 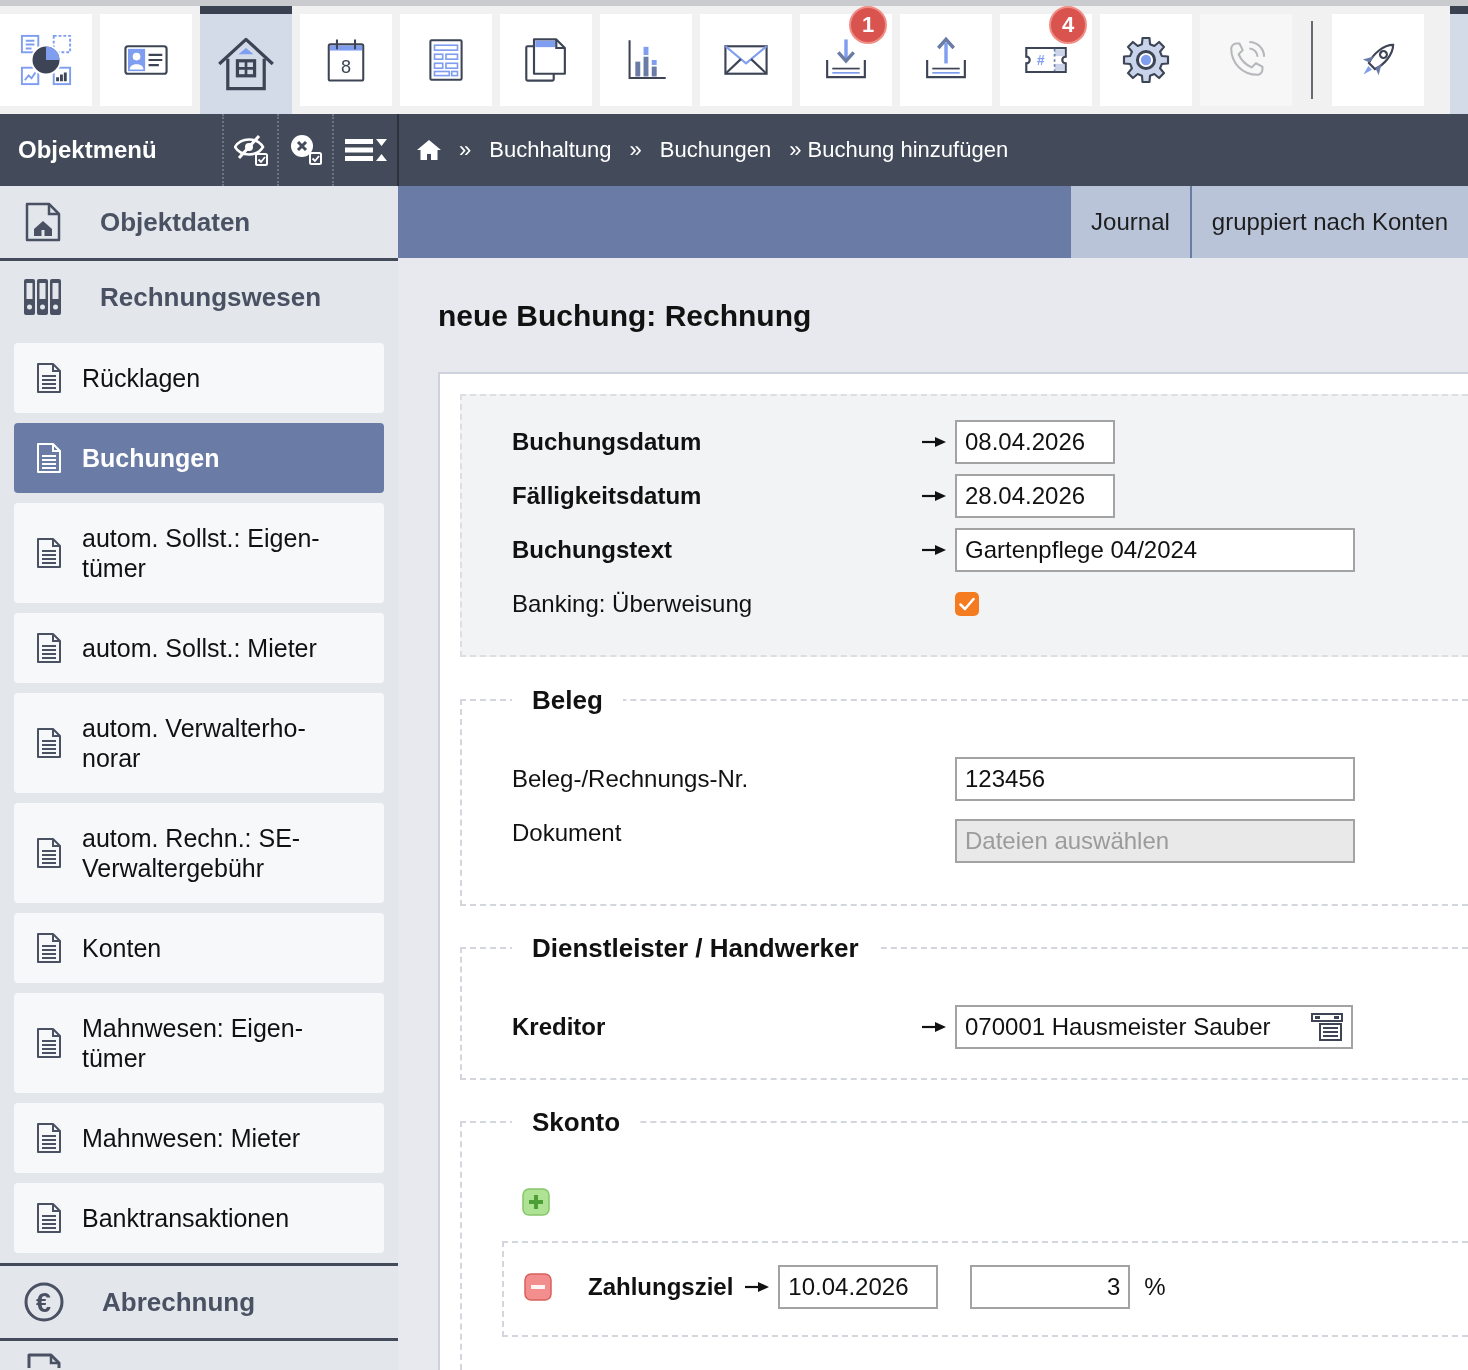 I want to click on nav-item: autom. Rechn.: SE-Verwaltergebühr, so click(x=199, y=853).